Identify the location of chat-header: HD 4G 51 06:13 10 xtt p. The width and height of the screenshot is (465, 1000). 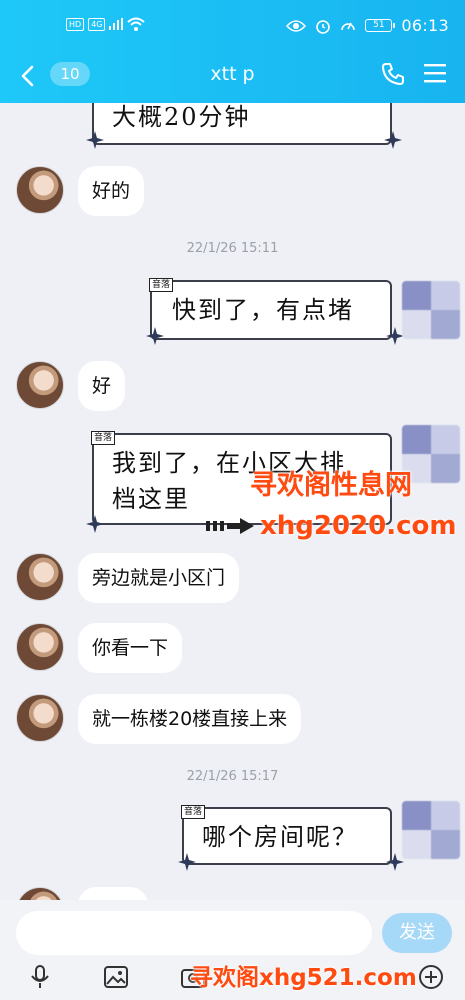
(232, 51).